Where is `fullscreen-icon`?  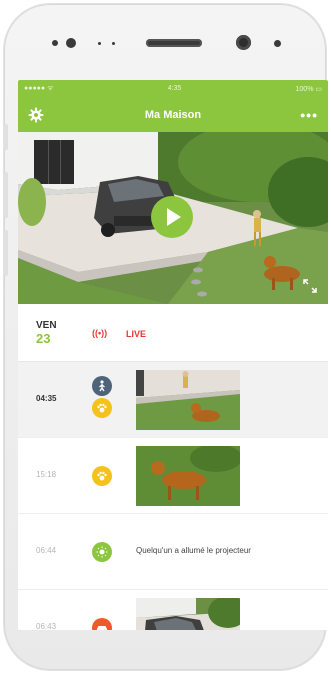
fullscreen-icon is located at coordinates (310, 286).